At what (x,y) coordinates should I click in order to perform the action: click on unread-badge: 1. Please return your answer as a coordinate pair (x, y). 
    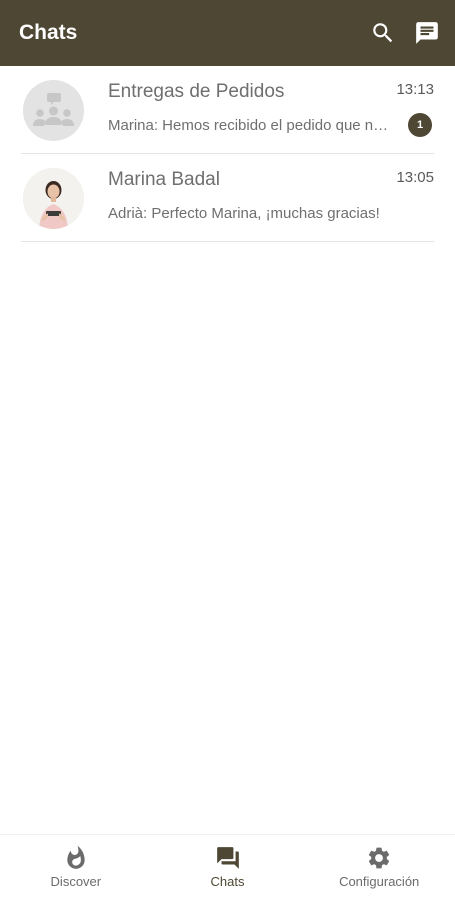
    Looking at the image, I should click on (420, 125).